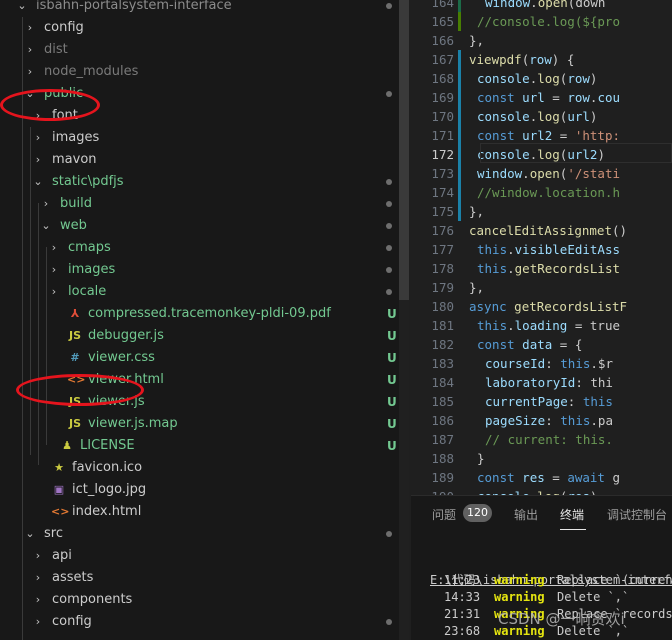  What do you see at coordinates (537, 116) in the screenshot?
I see `code-text: console.log(url)` at bounding box center [537, 116].